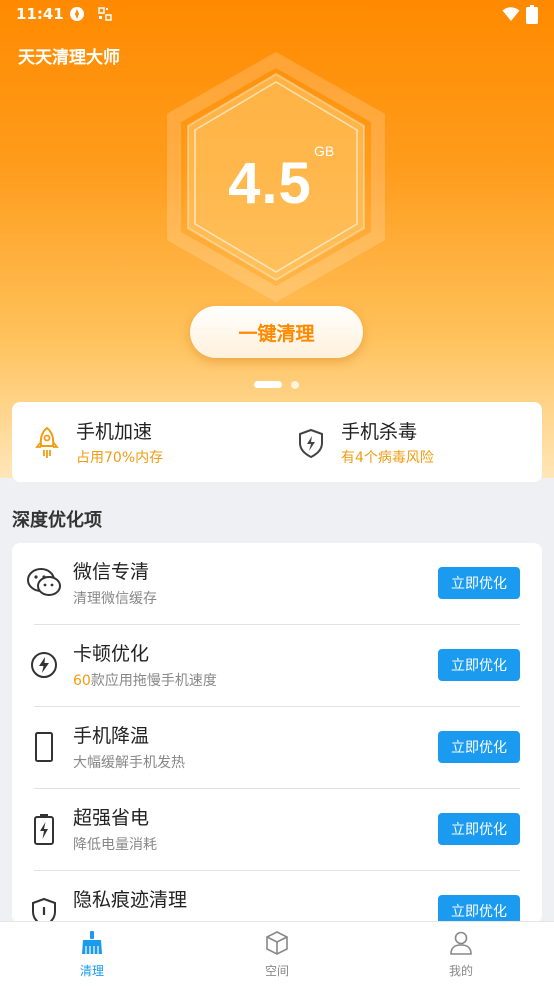  I want to click on storage-unit: GB, so click(324, 151).